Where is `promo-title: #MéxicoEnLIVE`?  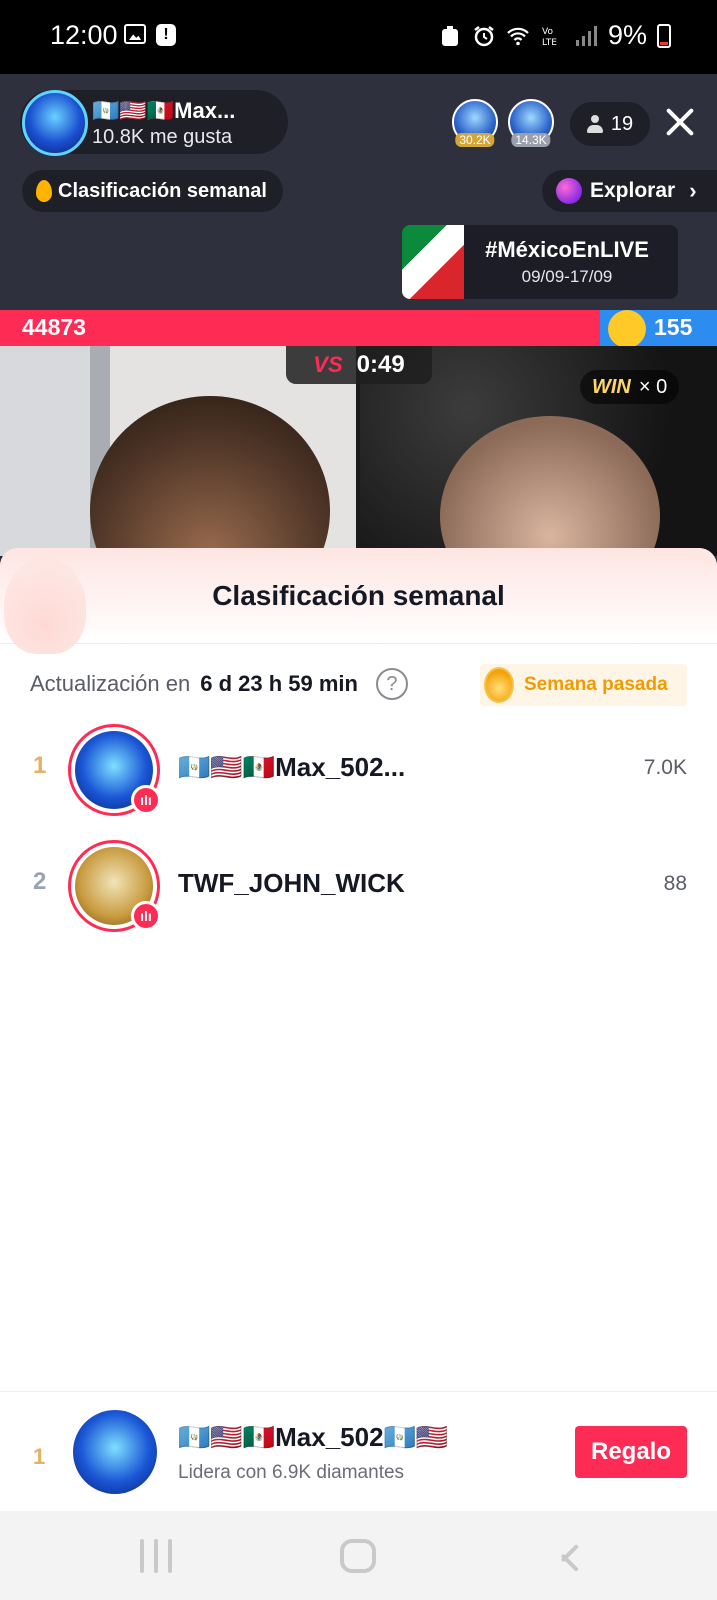
promo-title: #MéxicoEnLIVE is located at coordinates (567, 249).